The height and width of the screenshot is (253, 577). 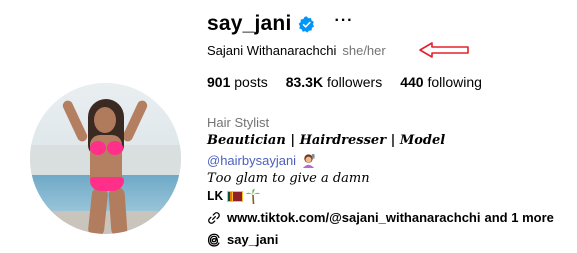 I want to click on posts-stat: 901 posts, so click(x=237, y=82).